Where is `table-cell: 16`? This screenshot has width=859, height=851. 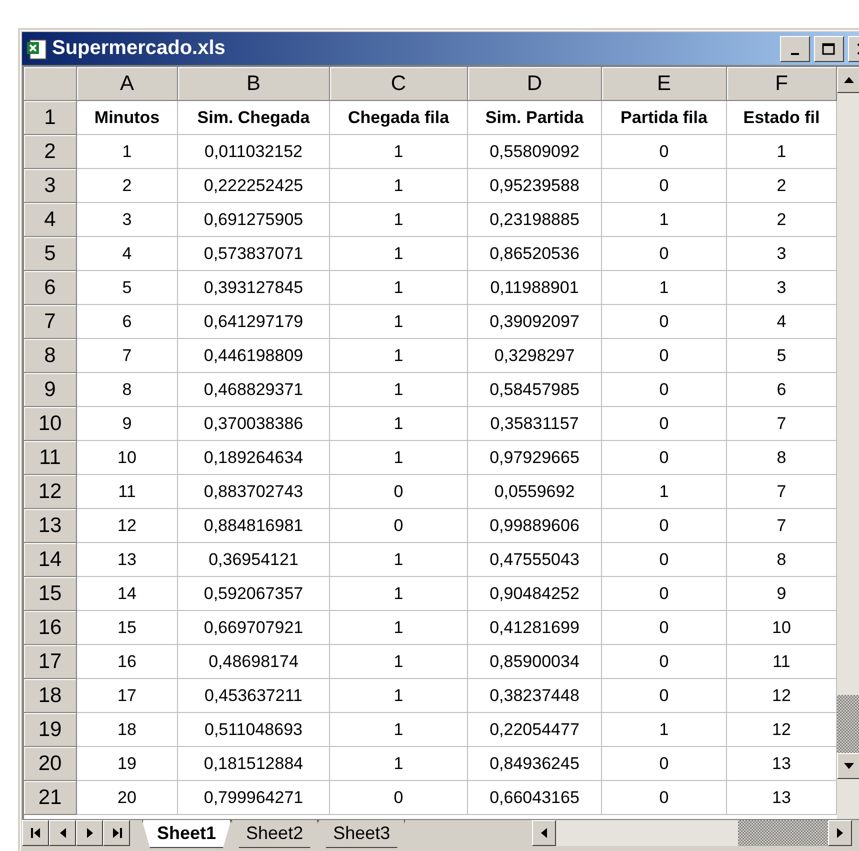 table-cell: 16 is located at coordinates (127, 662).